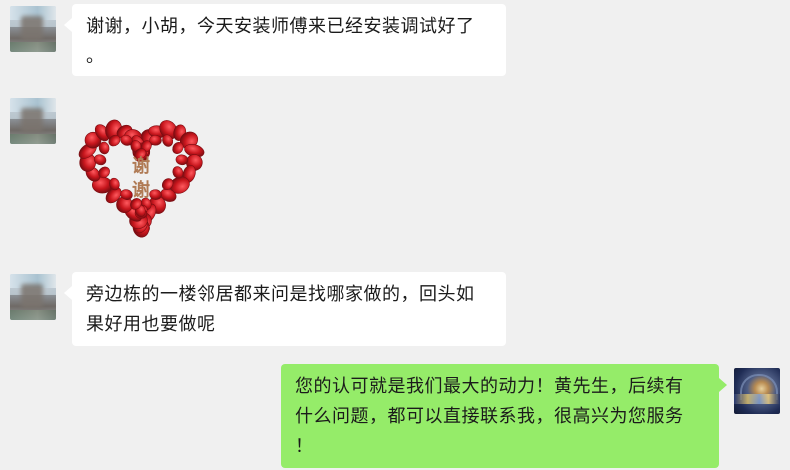 The image size is (790, 470). I want to click on sticker-text-bottom: 谢, so click(141, 190).